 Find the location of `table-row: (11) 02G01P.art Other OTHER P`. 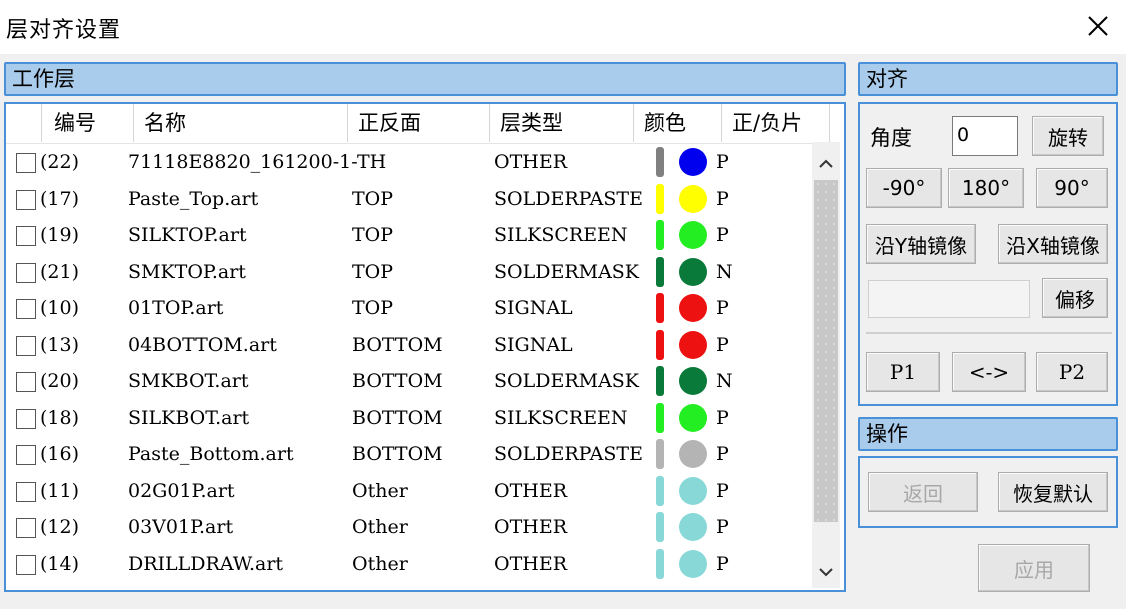

table-row: (11) 02G01P.art Other OTHER P is located at coordinates (411, 491).